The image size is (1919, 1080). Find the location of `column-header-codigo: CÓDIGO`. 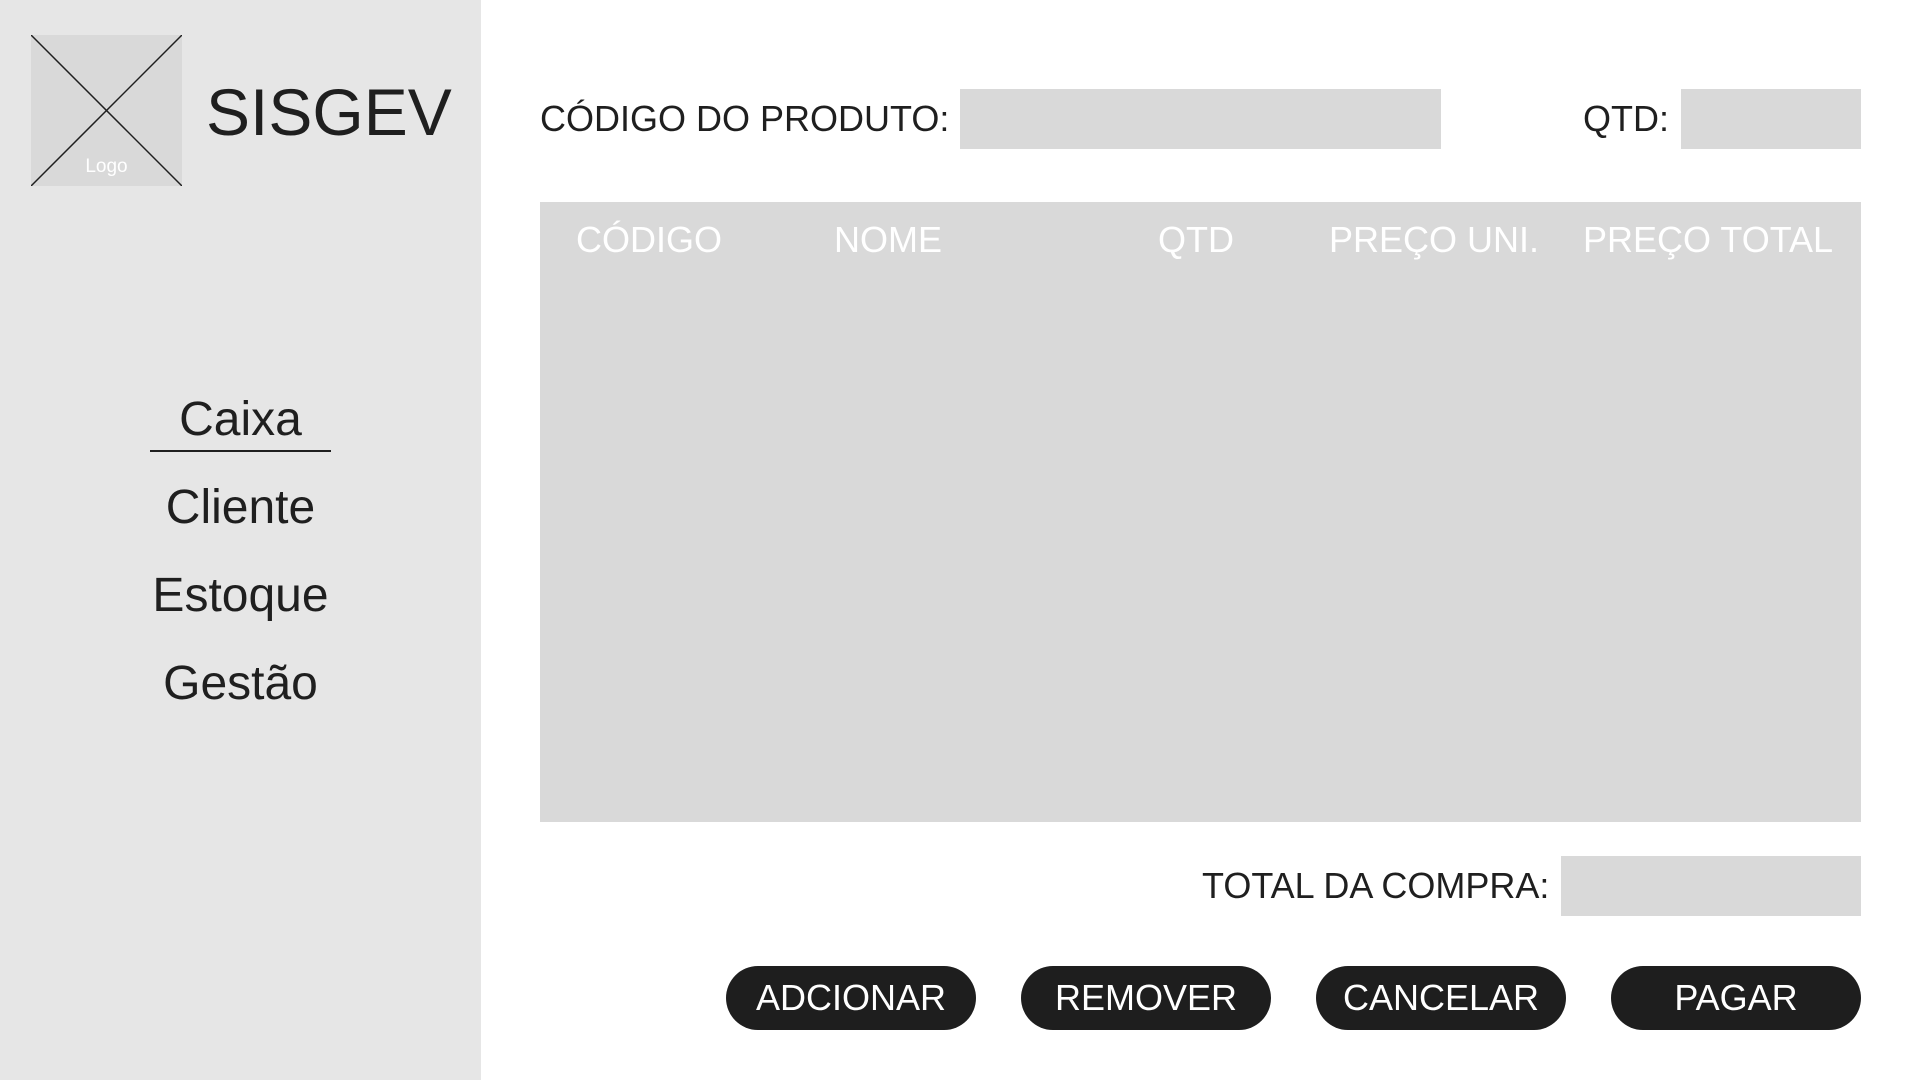

column-header-codigo: CÓDIGO is located at coordinates (649, 239).